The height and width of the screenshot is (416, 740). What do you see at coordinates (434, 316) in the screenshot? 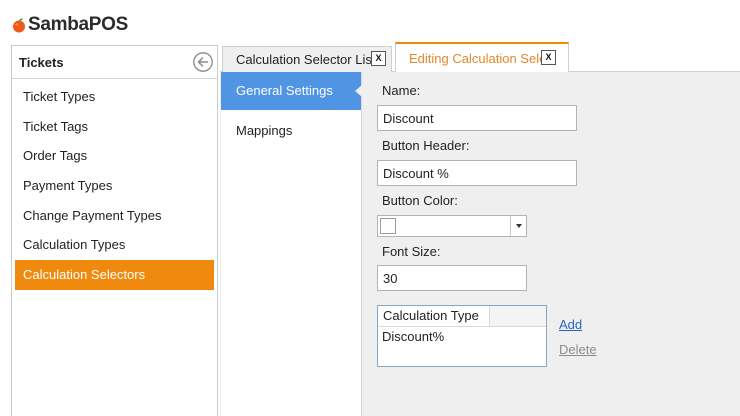
I see `column-header-calculation-type: Calculation Type` at bounding box center [434, 316].